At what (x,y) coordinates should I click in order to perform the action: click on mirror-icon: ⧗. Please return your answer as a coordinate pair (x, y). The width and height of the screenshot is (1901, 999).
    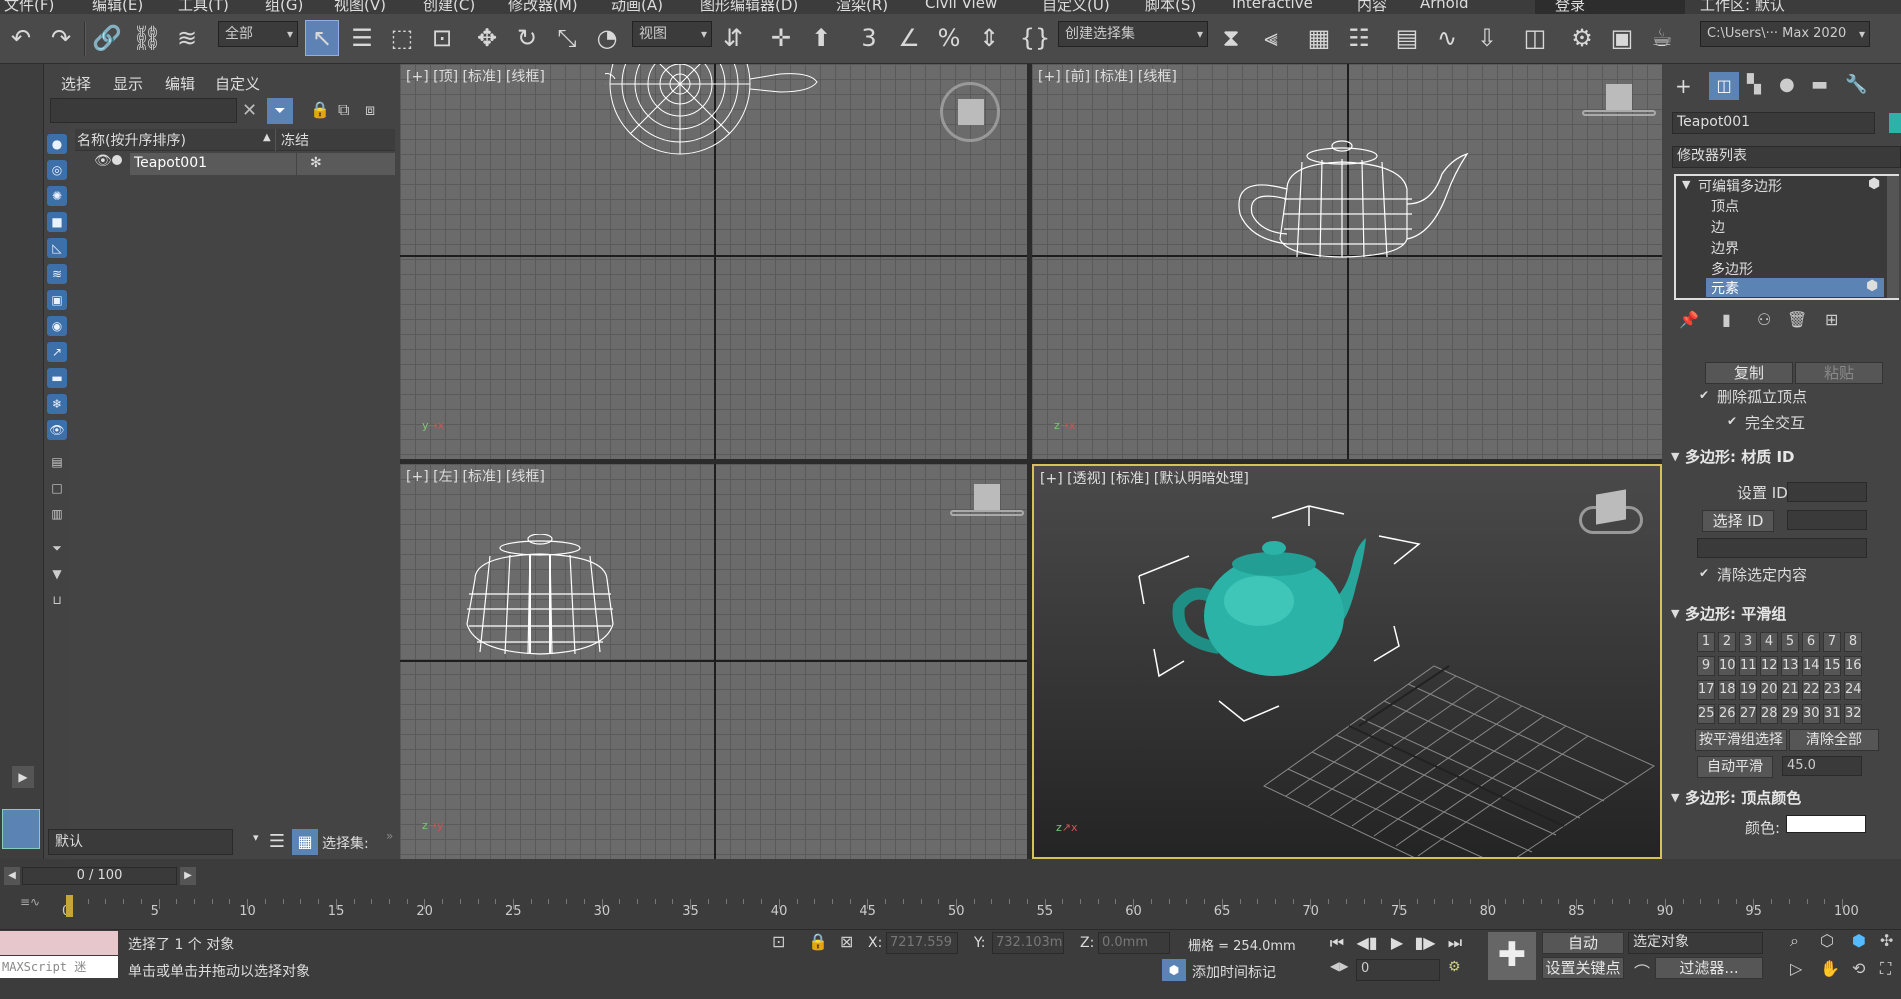
    Looking at the image, I should click on (1231, 38).